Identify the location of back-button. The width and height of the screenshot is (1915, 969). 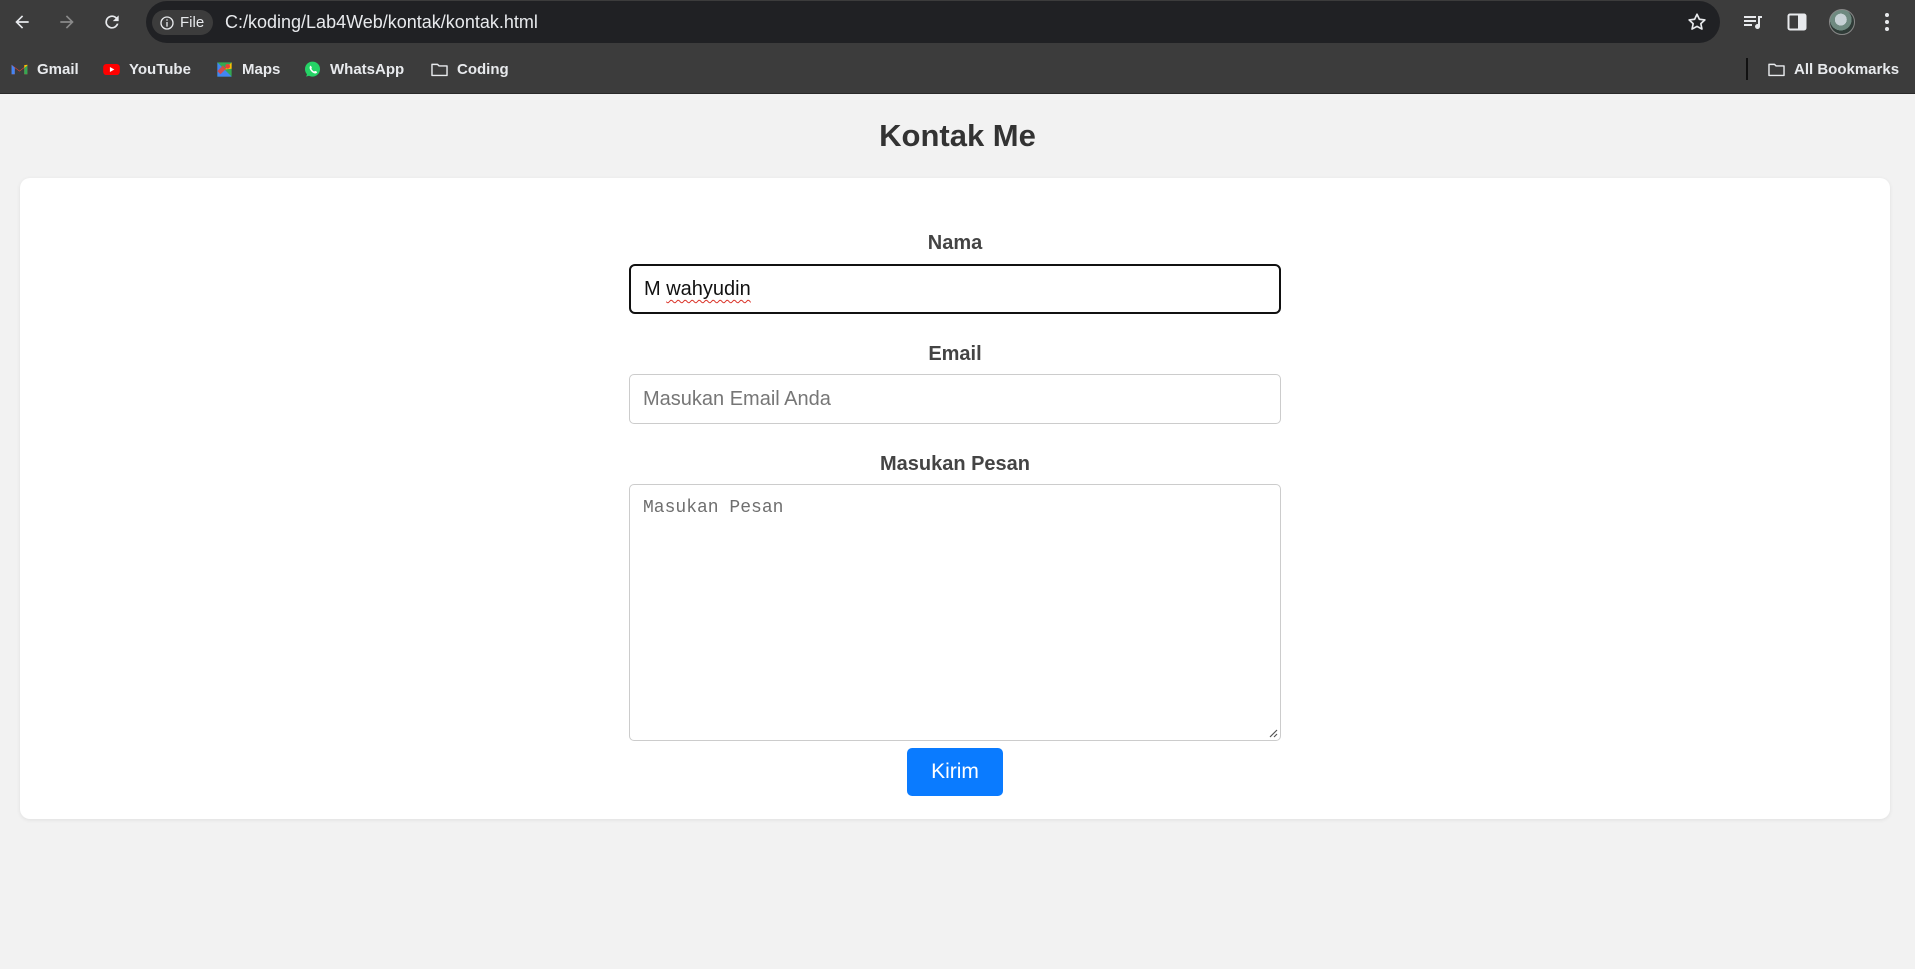
(22, 22).